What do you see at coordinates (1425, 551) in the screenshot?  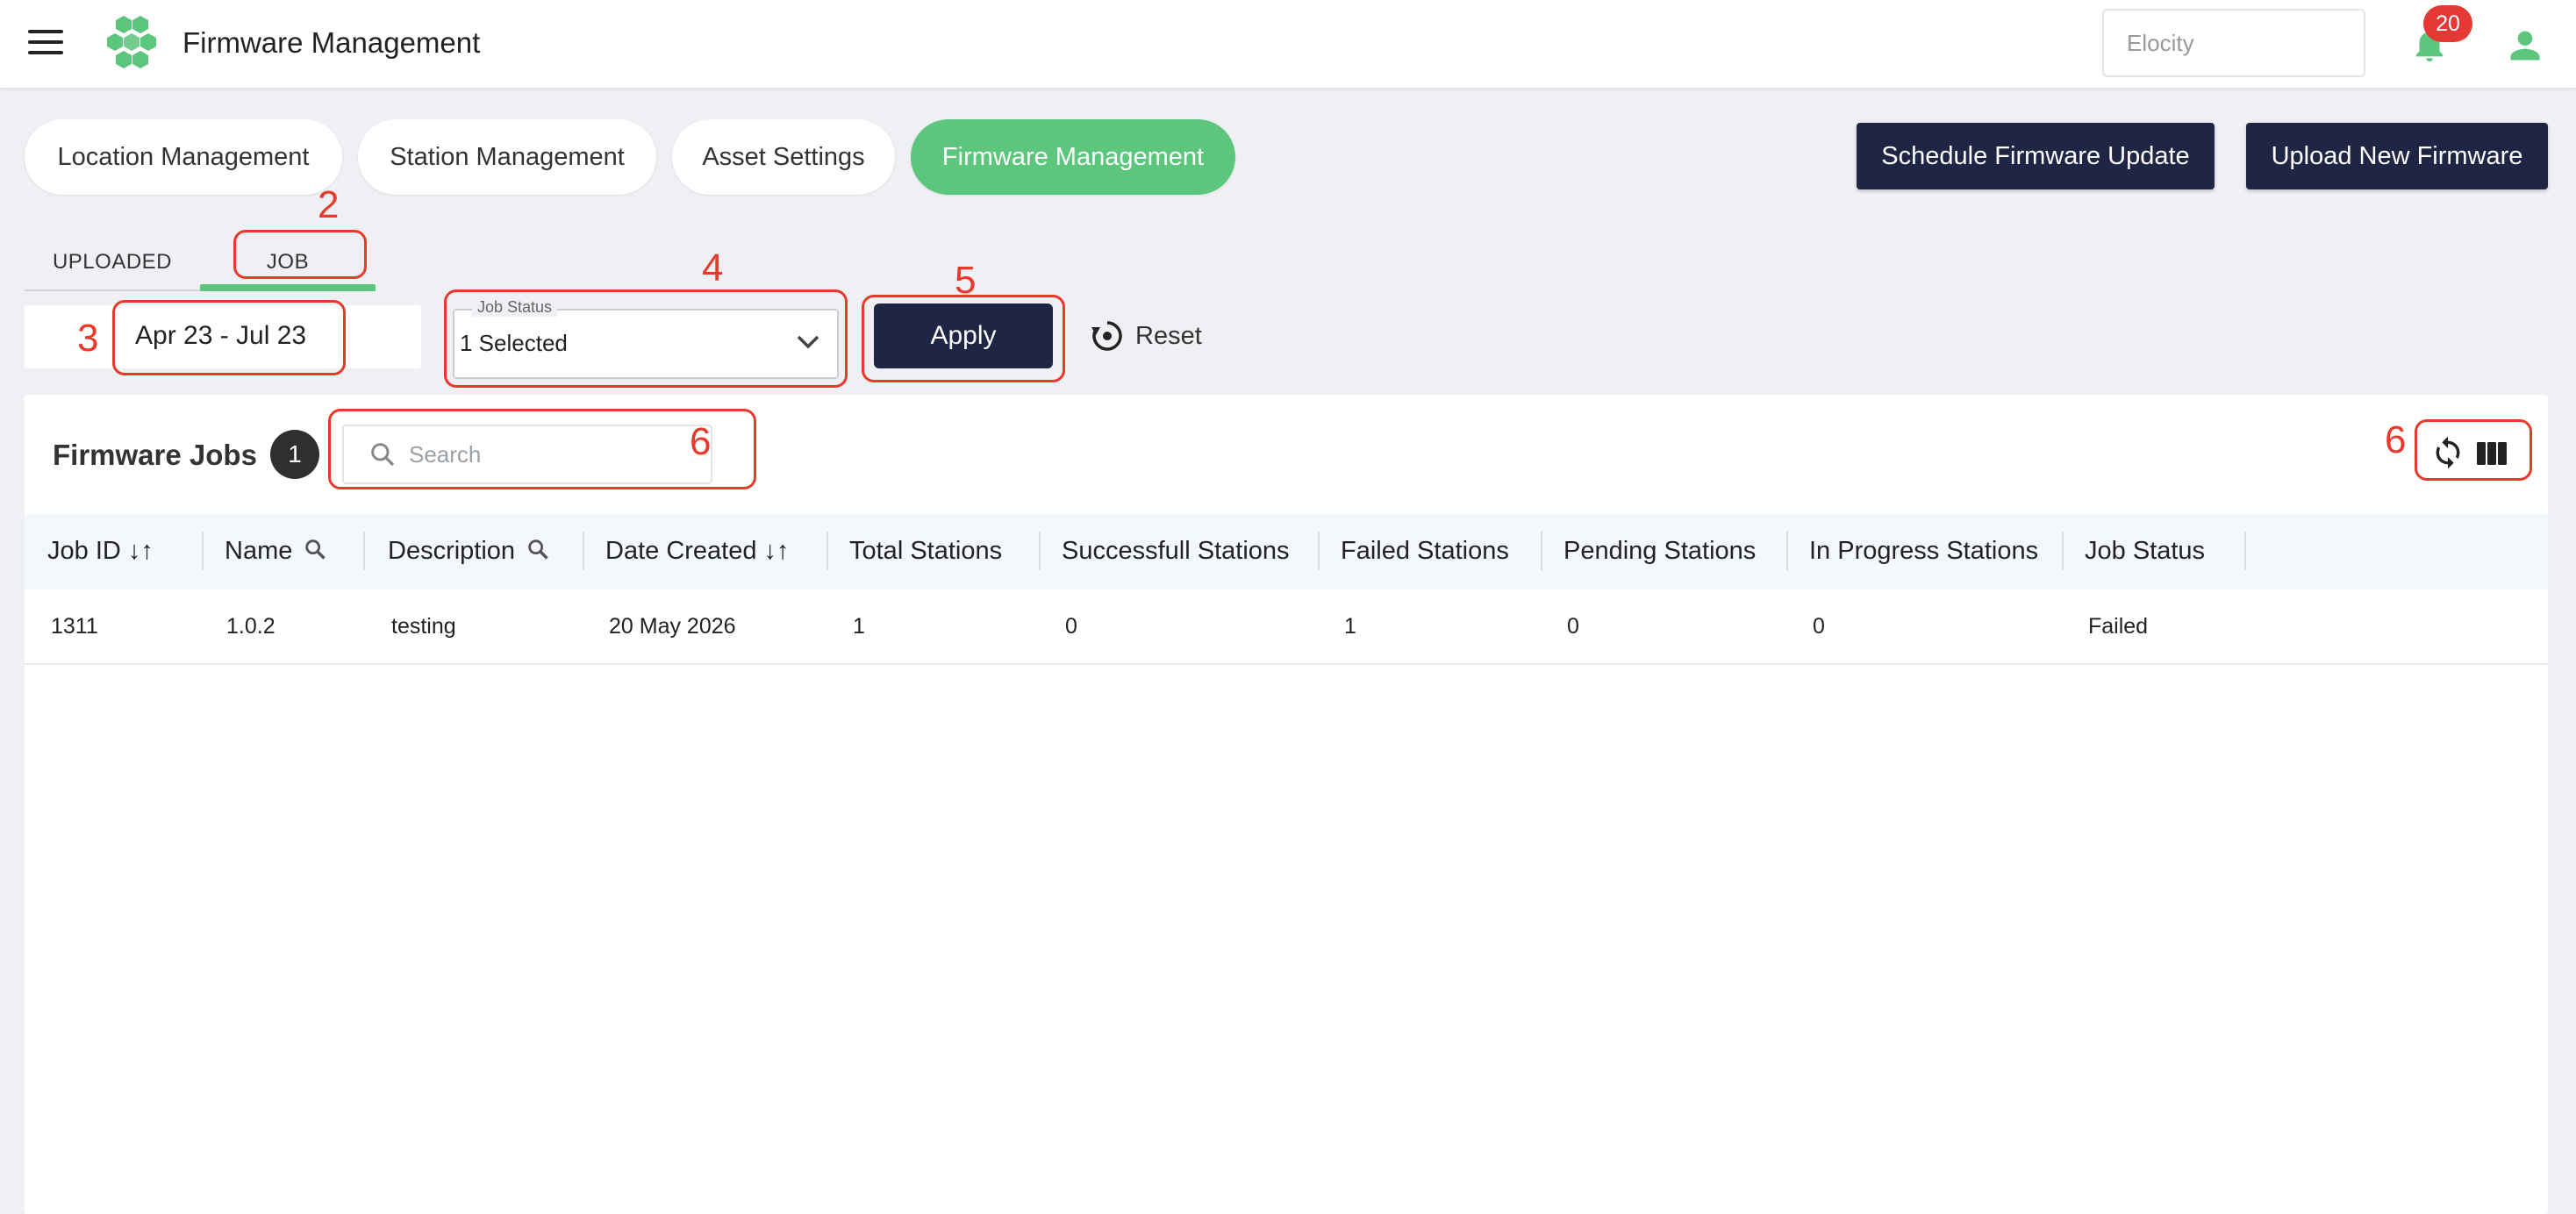 I see `column-failed-stations: Failed Stations` at bounding box center [1425, 551].